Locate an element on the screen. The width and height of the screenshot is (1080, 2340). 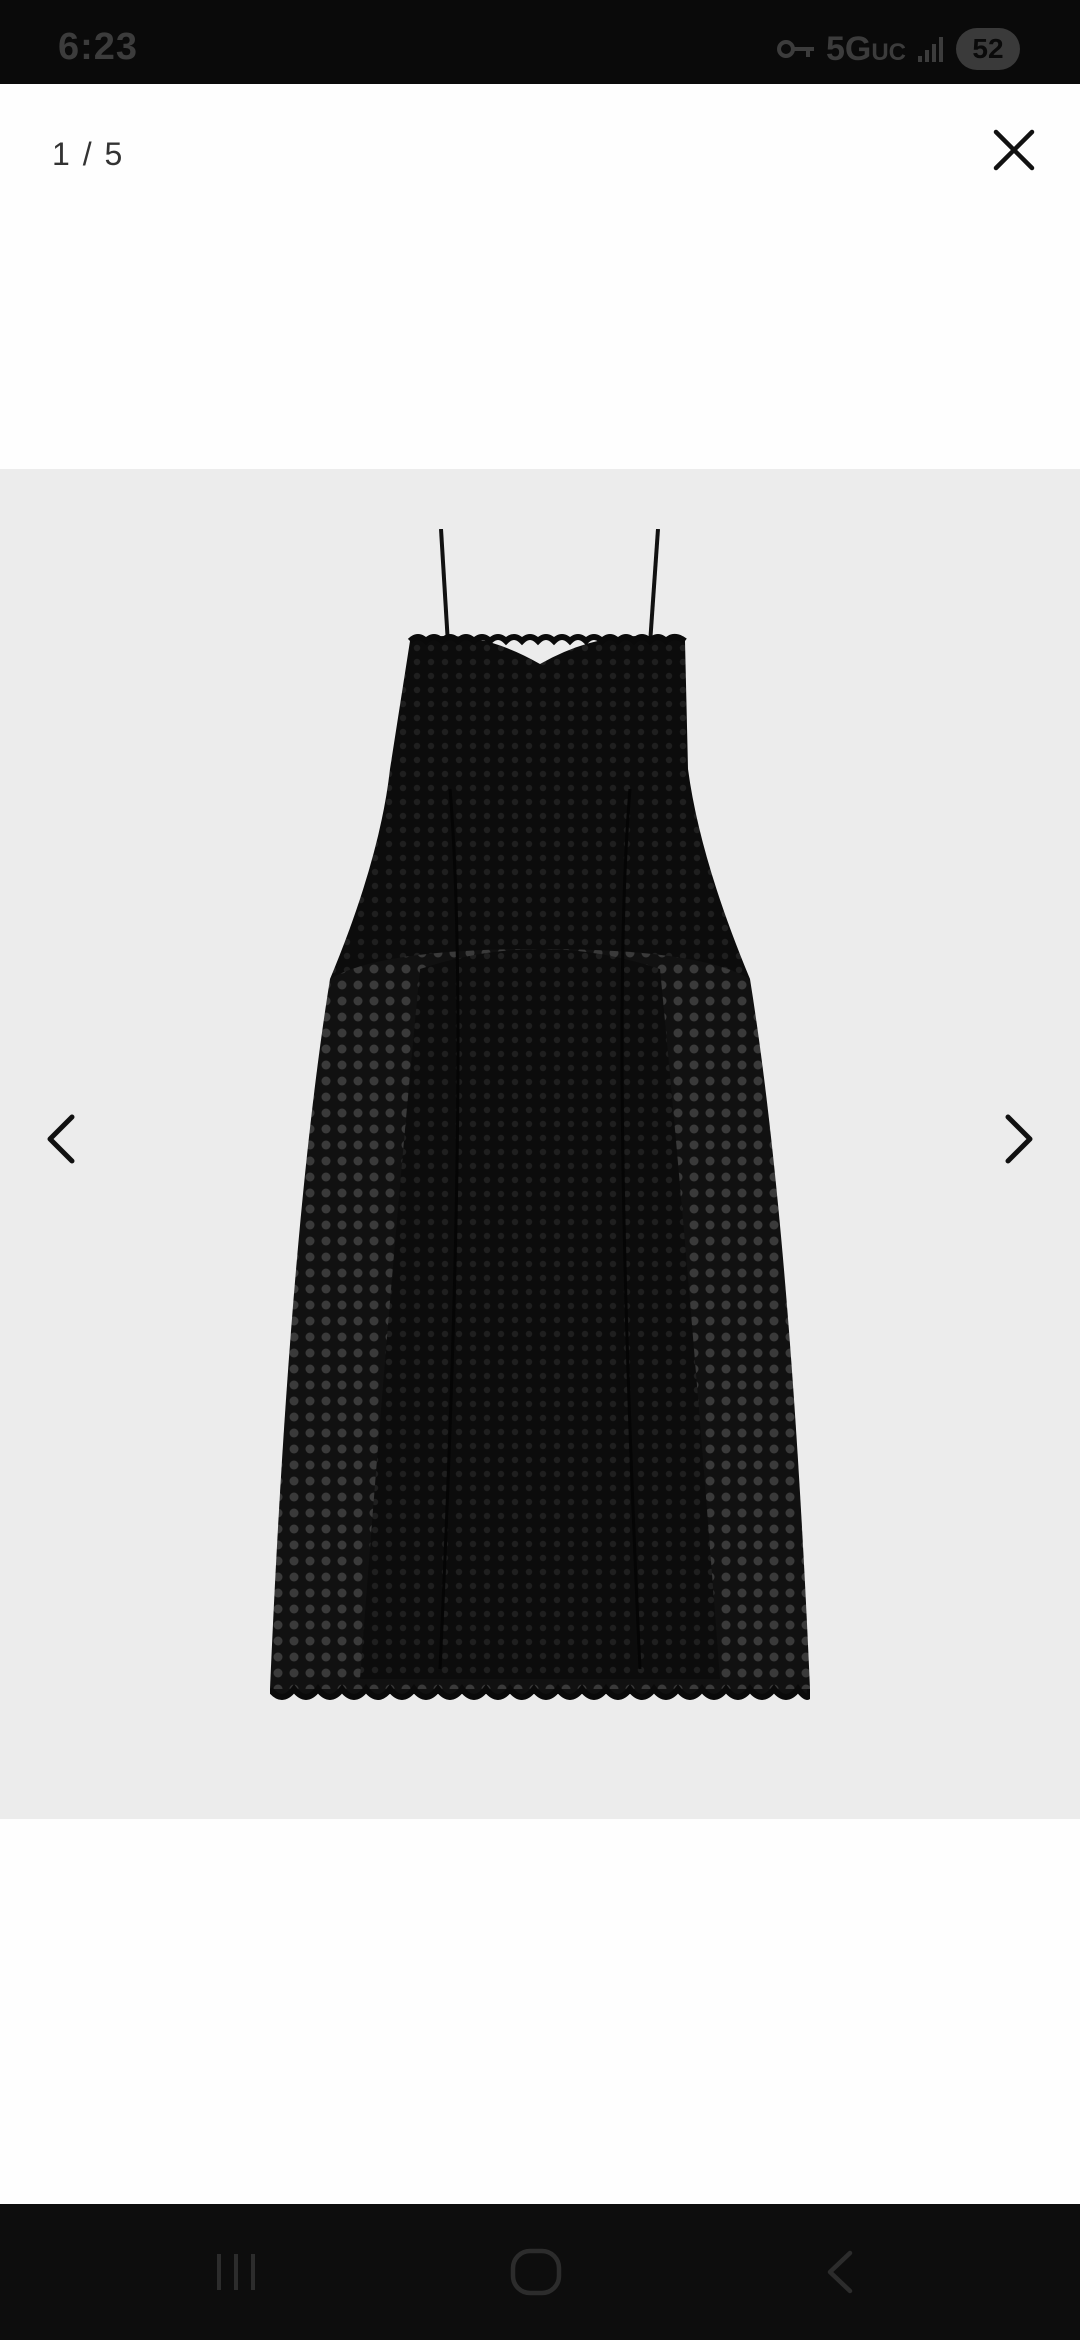
network-type: 5GUC is located at coordinates (866, 49).